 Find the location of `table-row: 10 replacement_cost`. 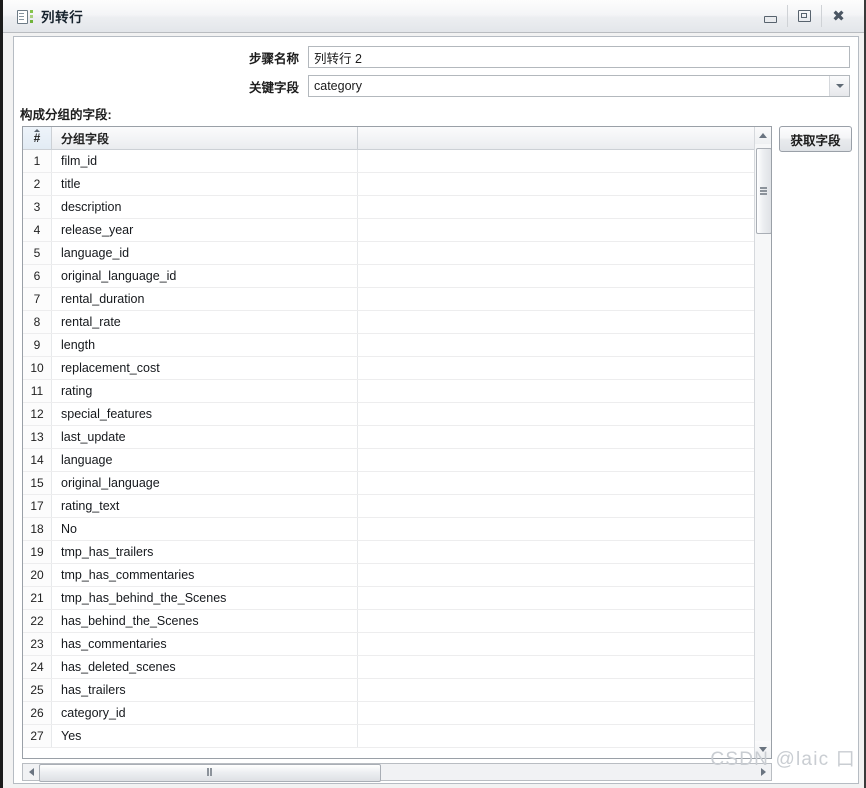

table-row: 10 replacement_cost is located at coordinates (397, 368).